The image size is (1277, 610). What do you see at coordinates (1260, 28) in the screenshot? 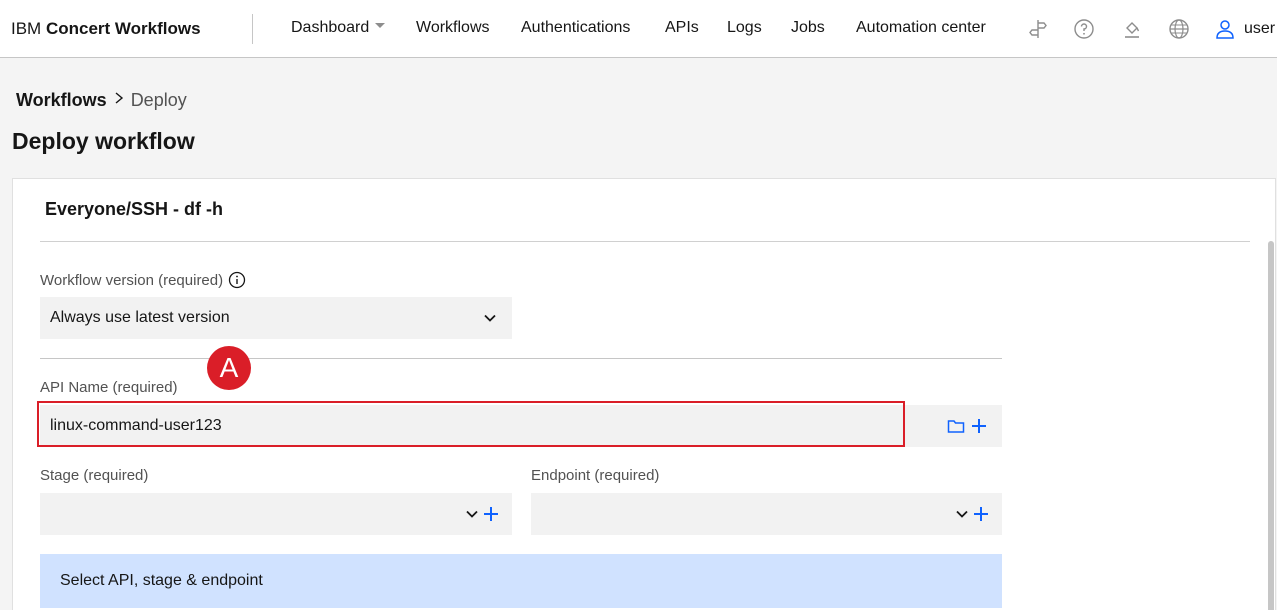
I see `user-label: user` at bounding box center [1260, 28].